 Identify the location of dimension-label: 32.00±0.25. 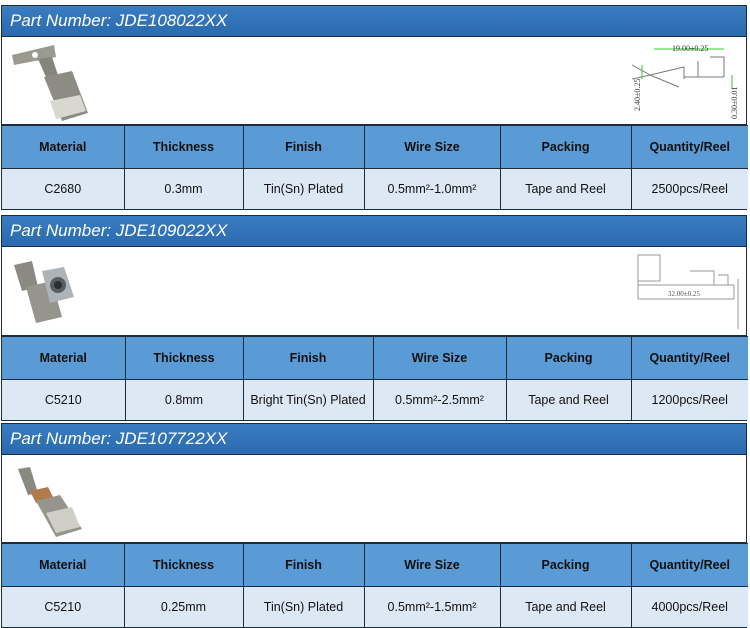
(684, 294).